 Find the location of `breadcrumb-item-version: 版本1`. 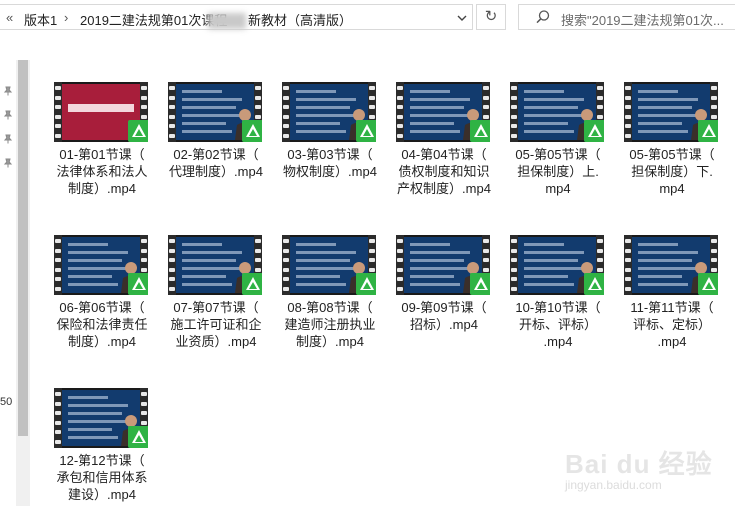

breadcrumb-item-version: 版本1 is located at coordinates (40, 19).